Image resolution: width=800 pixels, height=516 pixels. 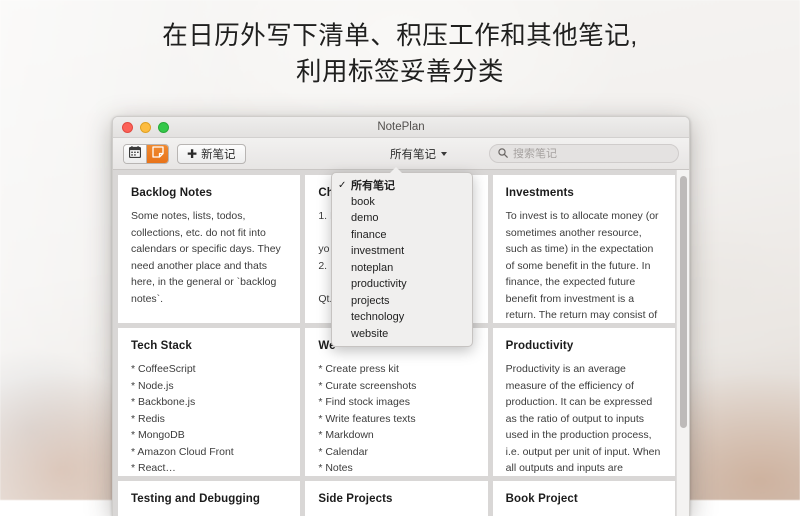 I want to click on dropdown-item-label: 所有笔记, so click(x=373, y=185).